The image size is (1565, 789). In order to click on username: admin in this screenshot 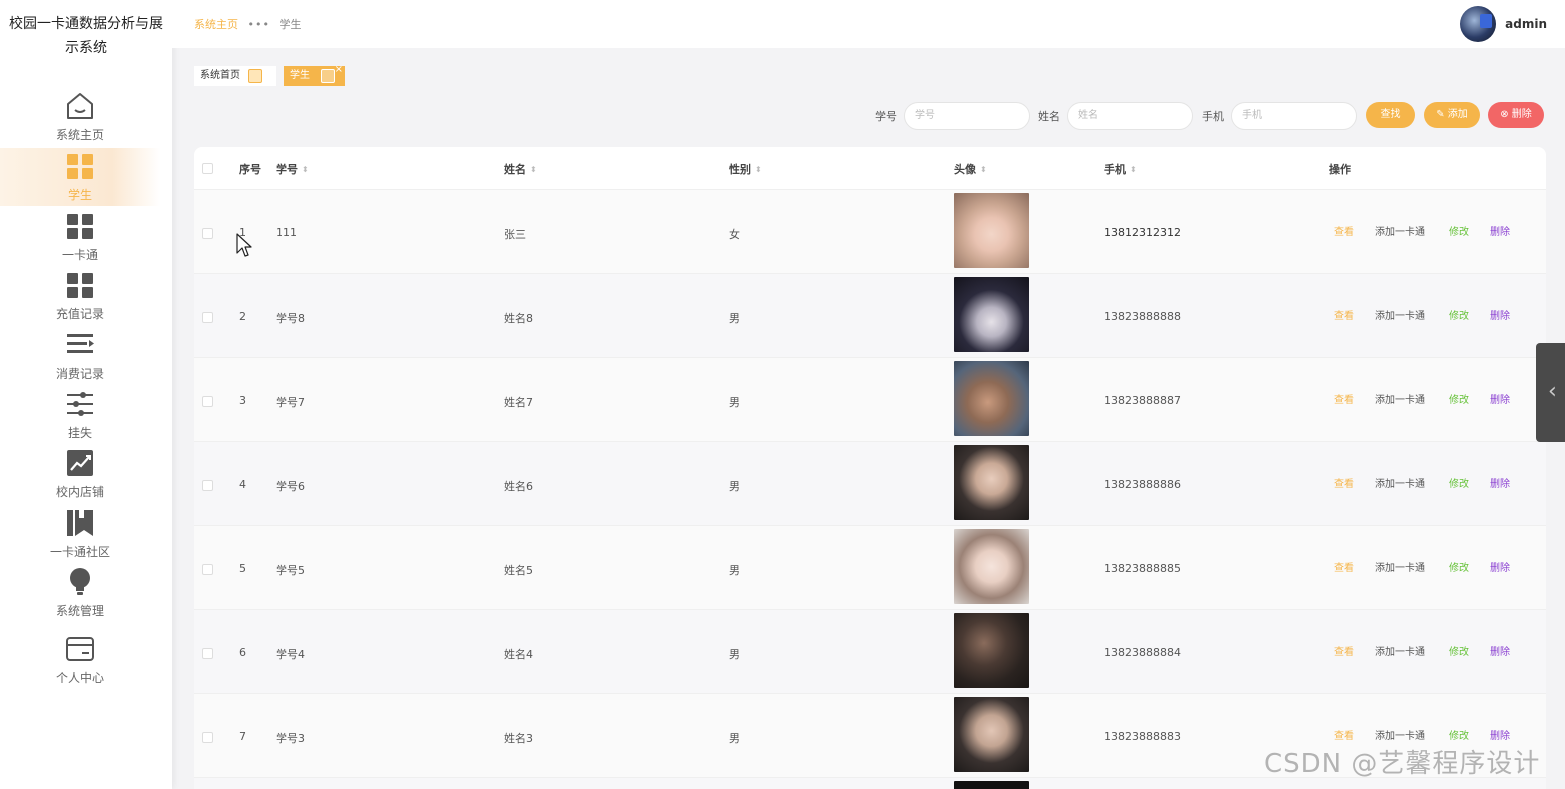, I will do `click(1526, 24)`.